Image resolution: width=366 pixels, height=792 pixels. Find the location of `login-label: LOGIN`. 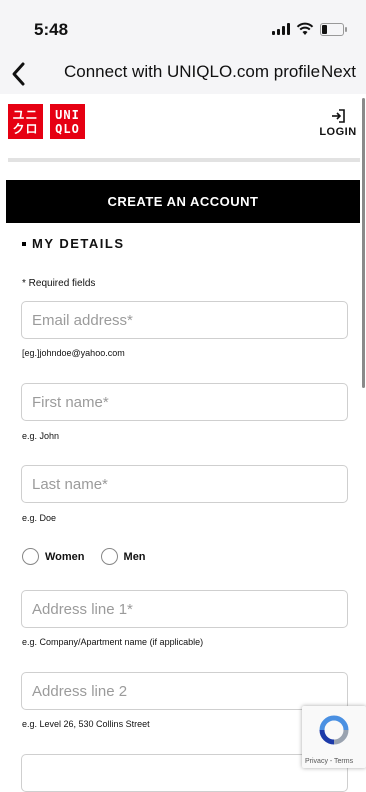

login-label: LOGIN is located at coordinates (338, 132).